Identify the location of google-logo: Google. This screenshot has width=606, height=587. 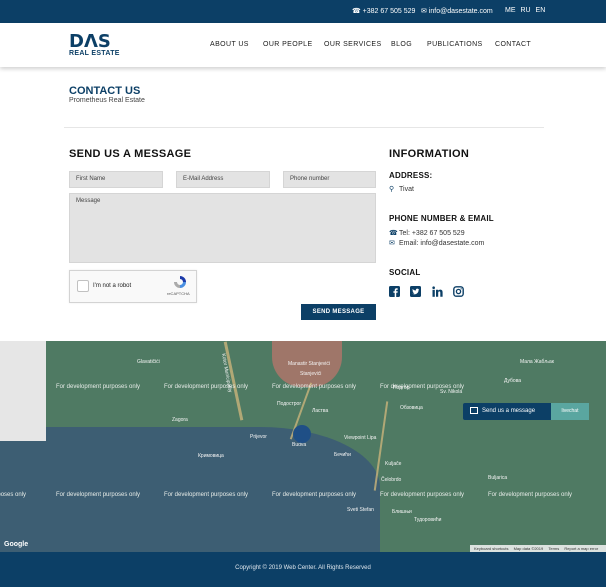
(16, 544).